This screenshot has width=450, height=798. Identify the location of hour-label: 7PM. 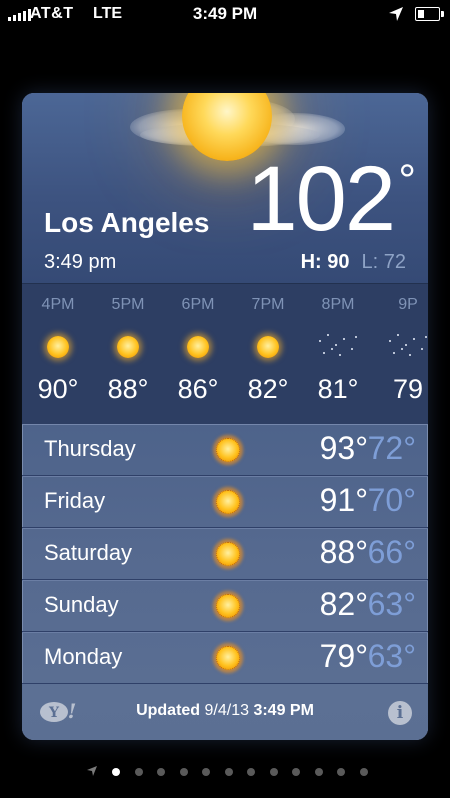
(268, 304).